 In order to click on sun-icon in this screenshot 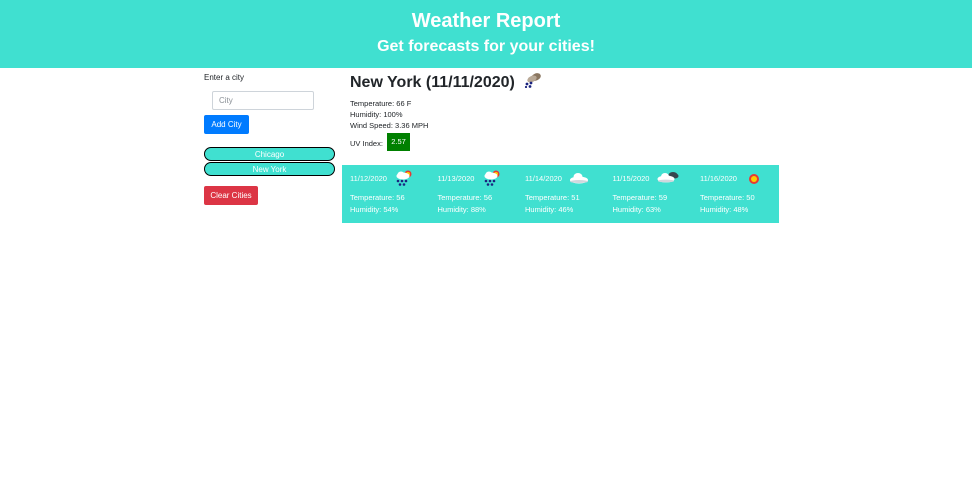, I will do `click(754, 181)`.